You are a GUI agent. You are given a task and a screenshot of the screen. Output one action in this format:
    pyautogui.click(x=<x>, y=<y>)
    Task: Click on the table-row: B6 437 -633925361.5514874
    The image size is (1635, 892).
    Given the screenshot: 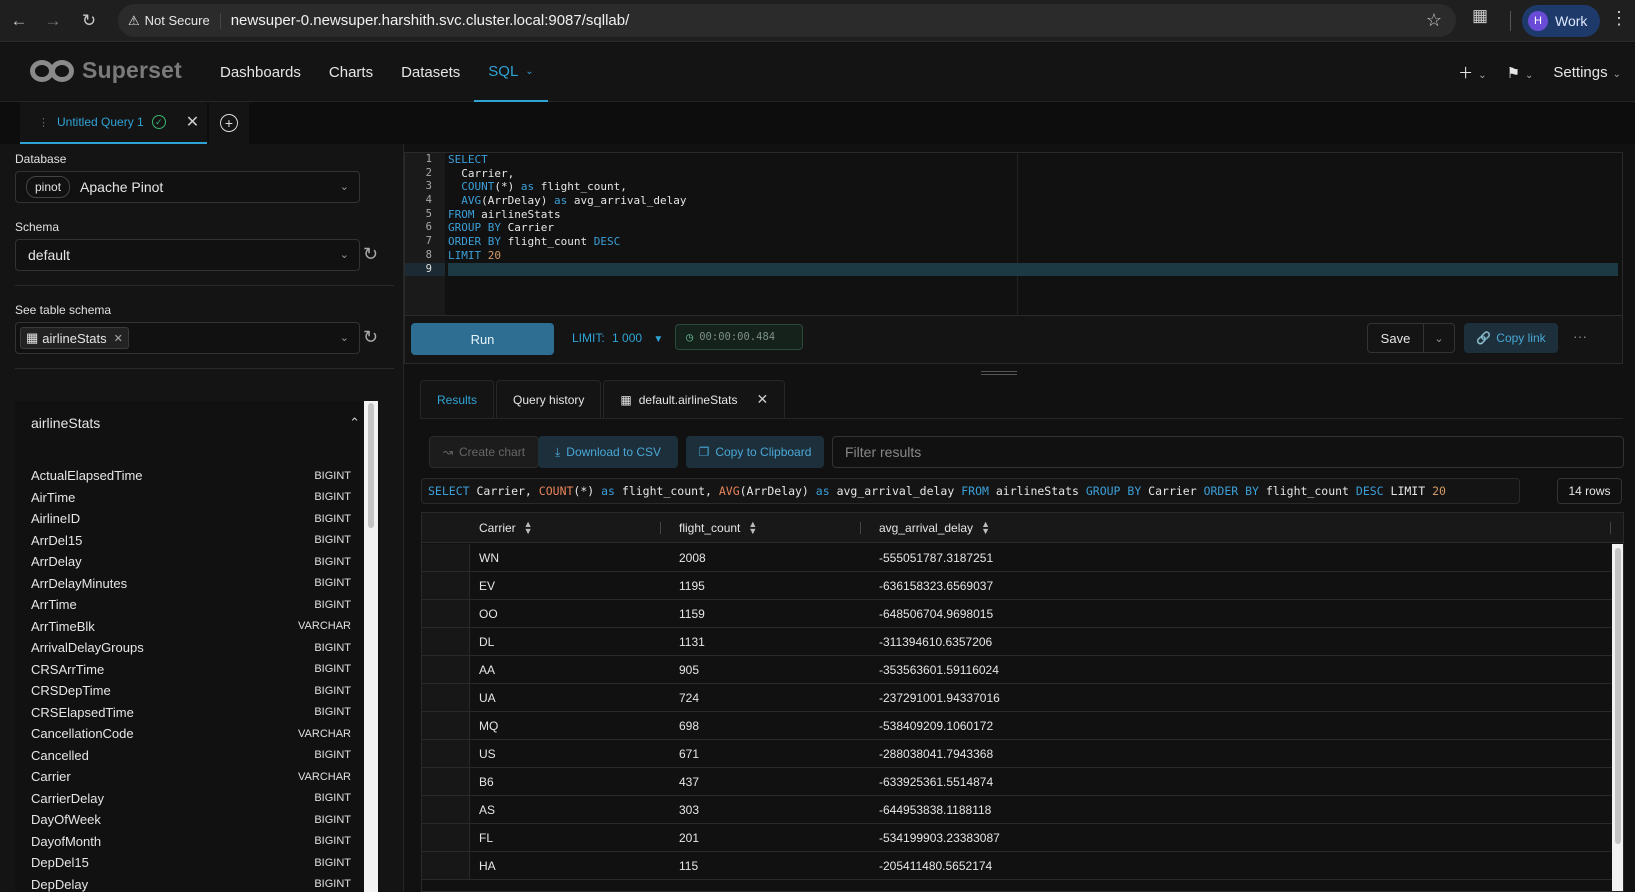 What is the action you would take?
    pyautogui.click(x=1017, y=782)
    